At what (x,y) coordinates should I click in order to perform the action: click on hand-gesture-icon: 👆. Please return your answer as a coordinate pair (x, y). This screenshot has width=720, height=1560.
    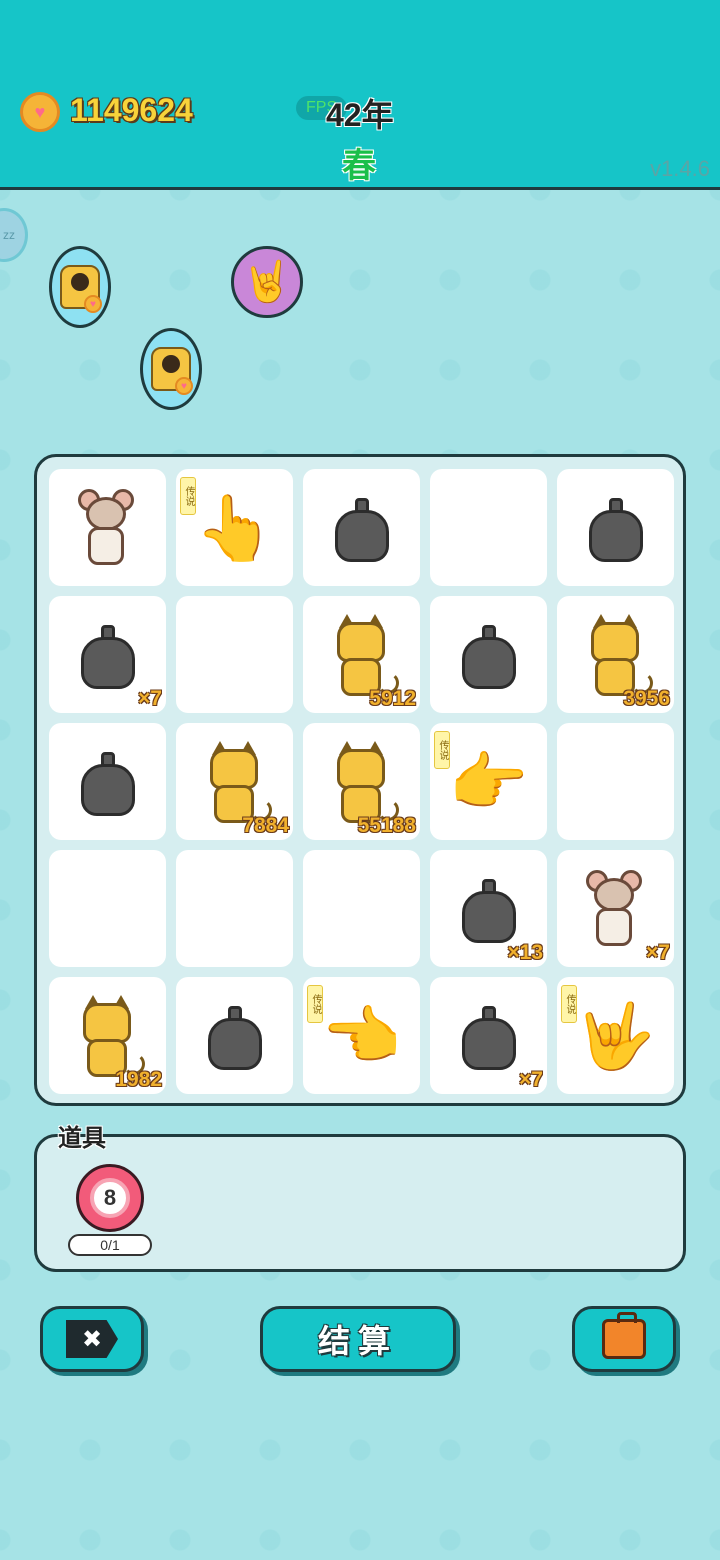
    Looking at the image, I should click on (234, 527).